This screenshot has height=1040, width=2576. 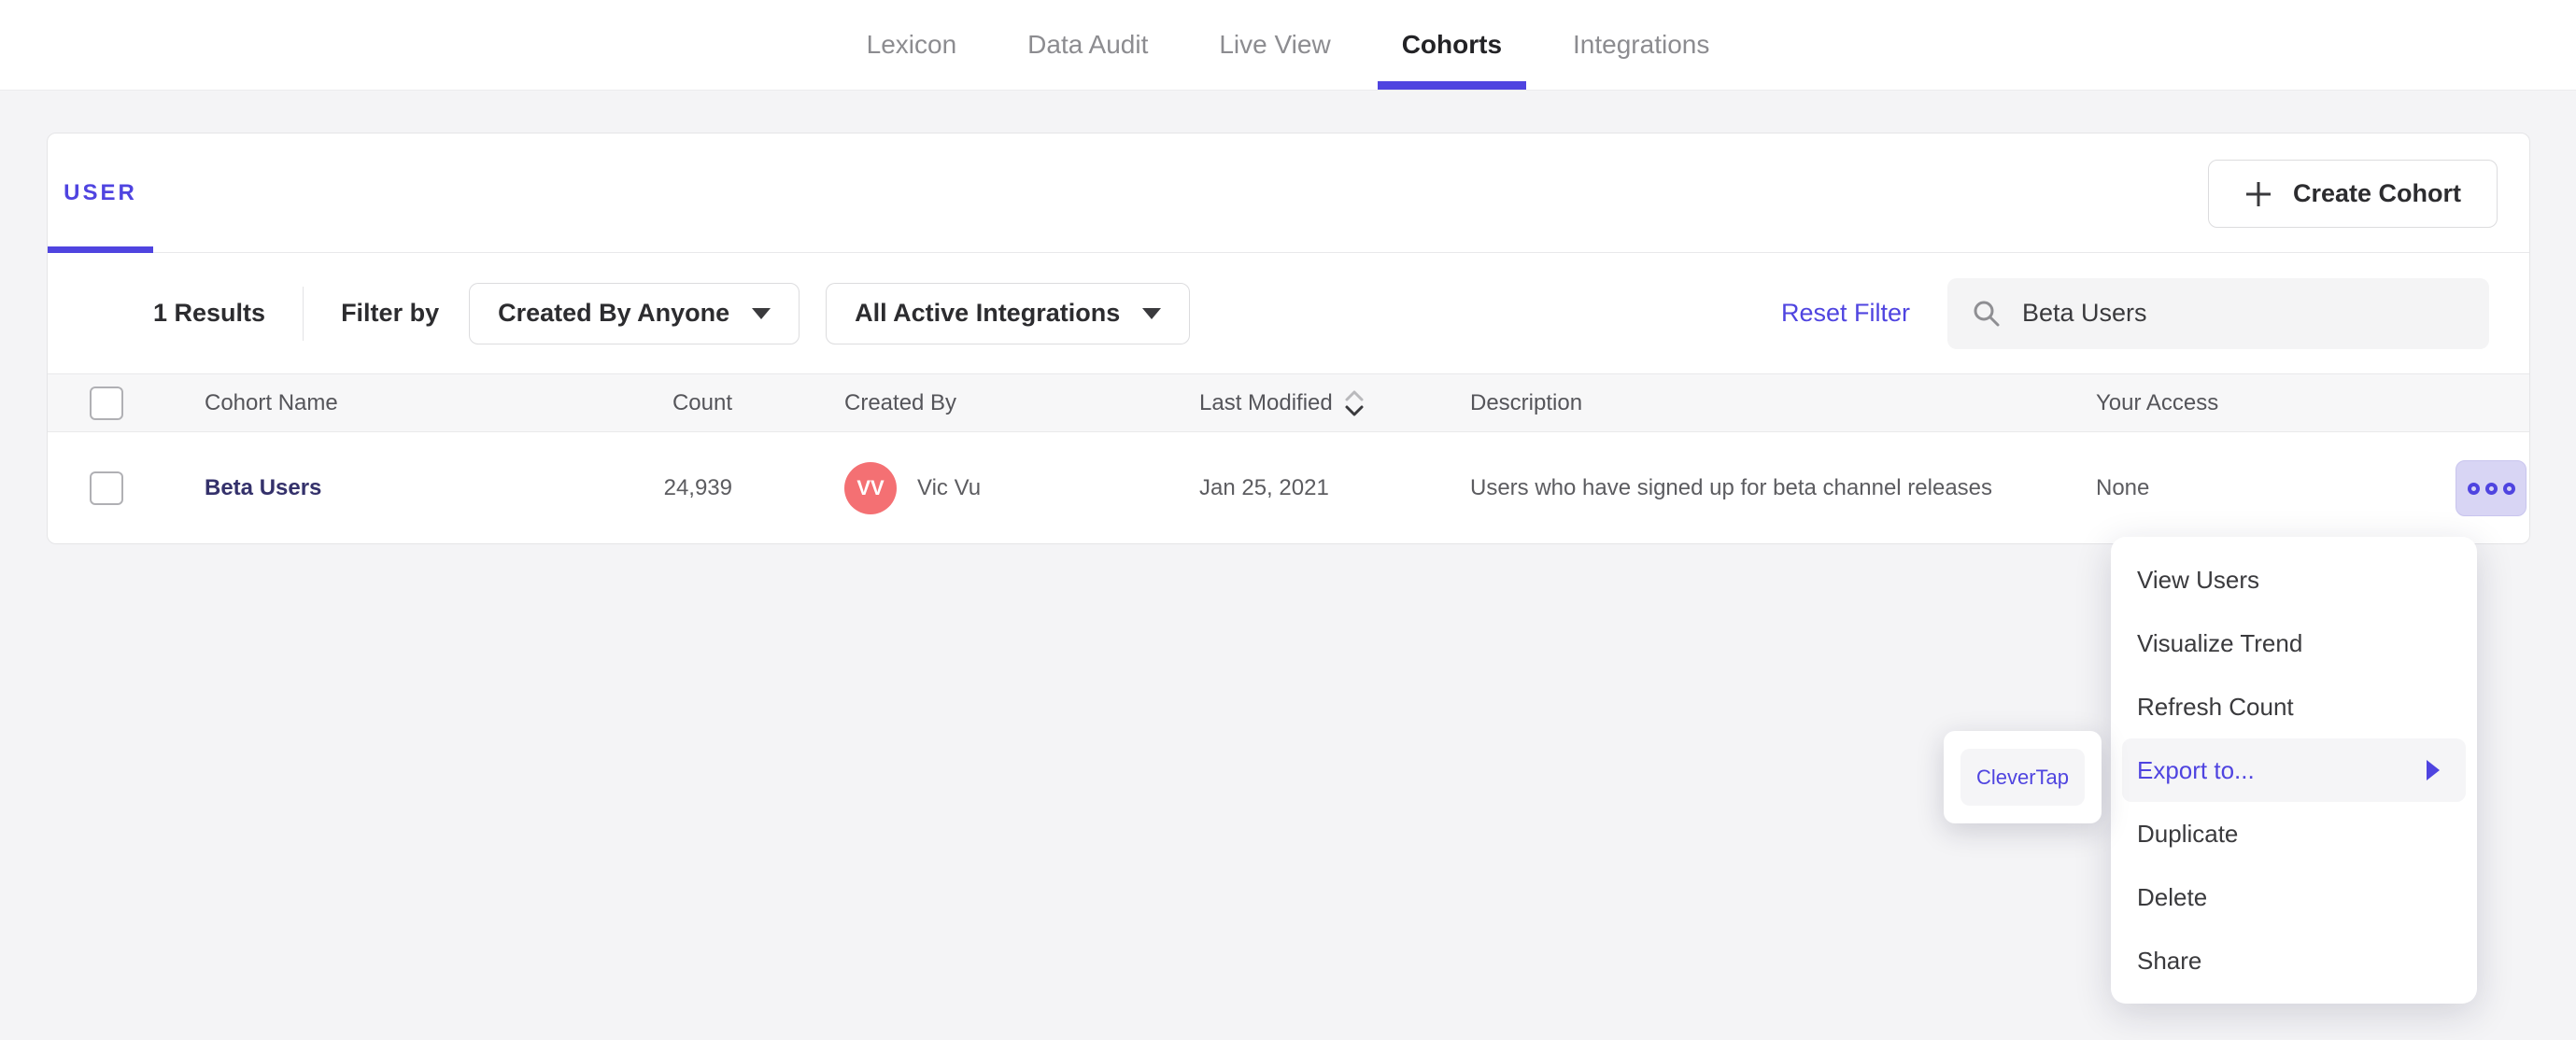 I want to click on more-options-button, so click(x=2491, y=488).